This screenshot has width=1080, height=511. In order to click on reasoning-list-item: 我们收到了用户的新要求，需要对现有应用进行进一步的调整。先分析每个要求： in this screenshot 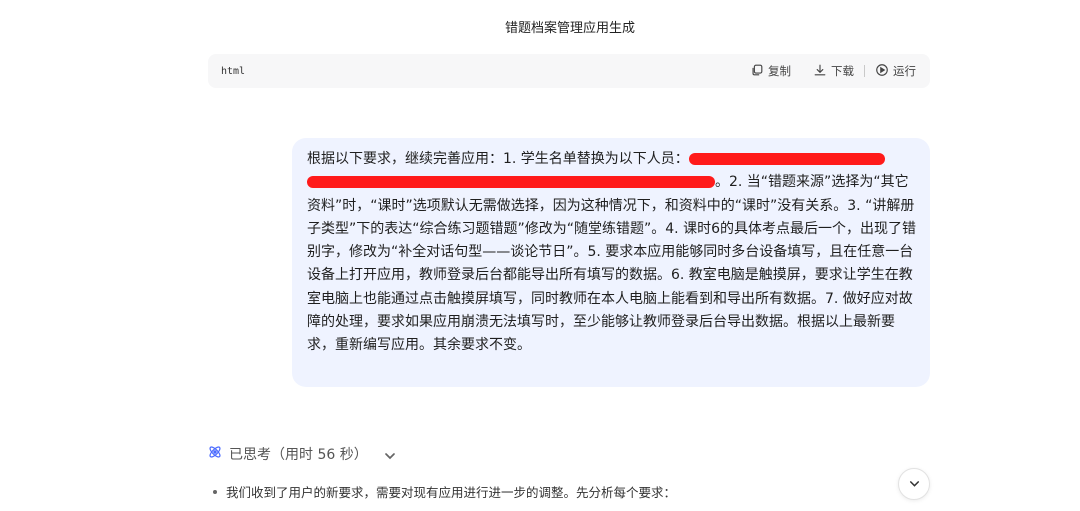, I will do `click(444, 491)`.